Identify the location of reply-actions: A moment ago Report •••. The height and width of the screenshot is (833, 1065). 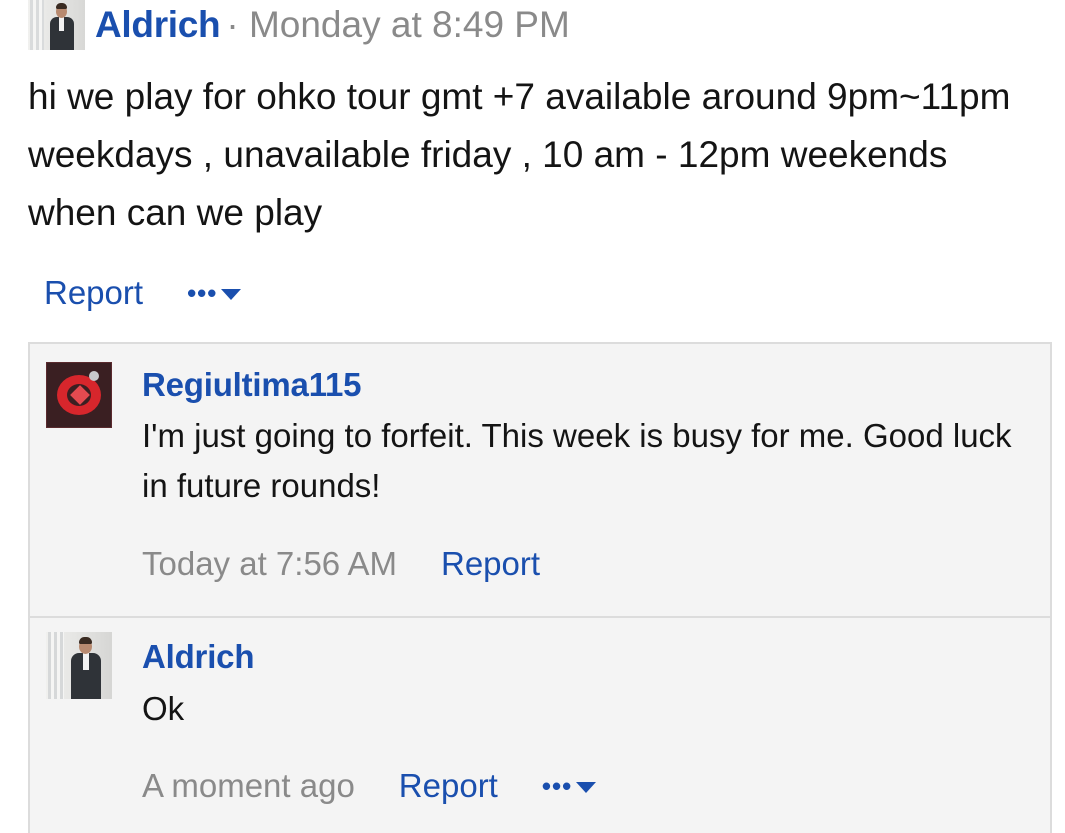
(369, 786).